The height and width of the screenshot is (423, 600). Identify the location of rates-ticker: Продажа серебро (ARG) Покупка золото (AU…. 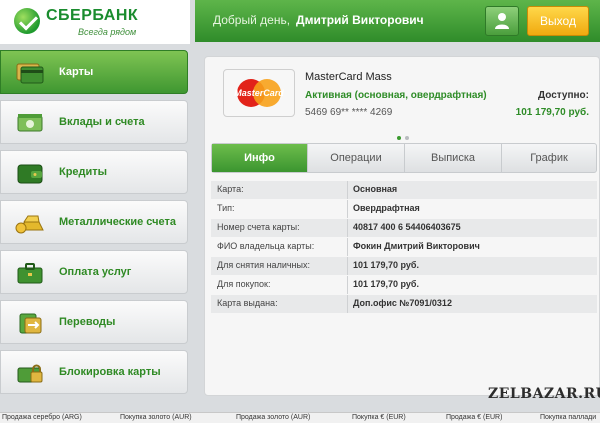
(300, 417).